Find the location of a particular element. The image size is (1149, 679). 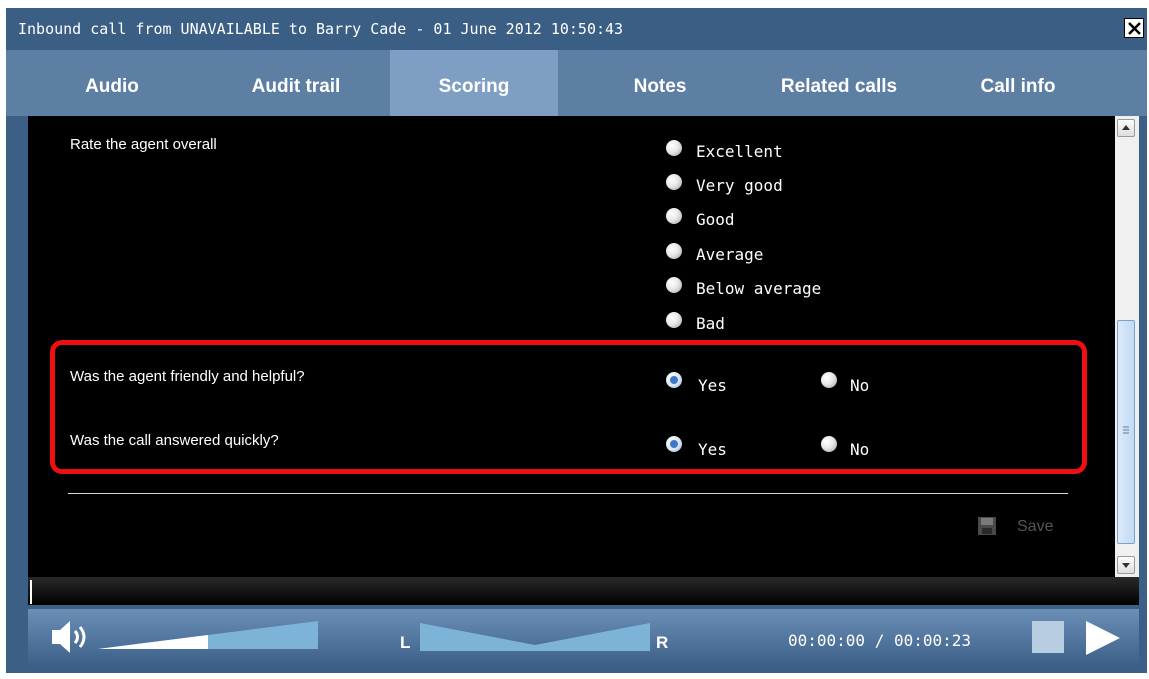

radio-good is located at coordinates (674, 216).